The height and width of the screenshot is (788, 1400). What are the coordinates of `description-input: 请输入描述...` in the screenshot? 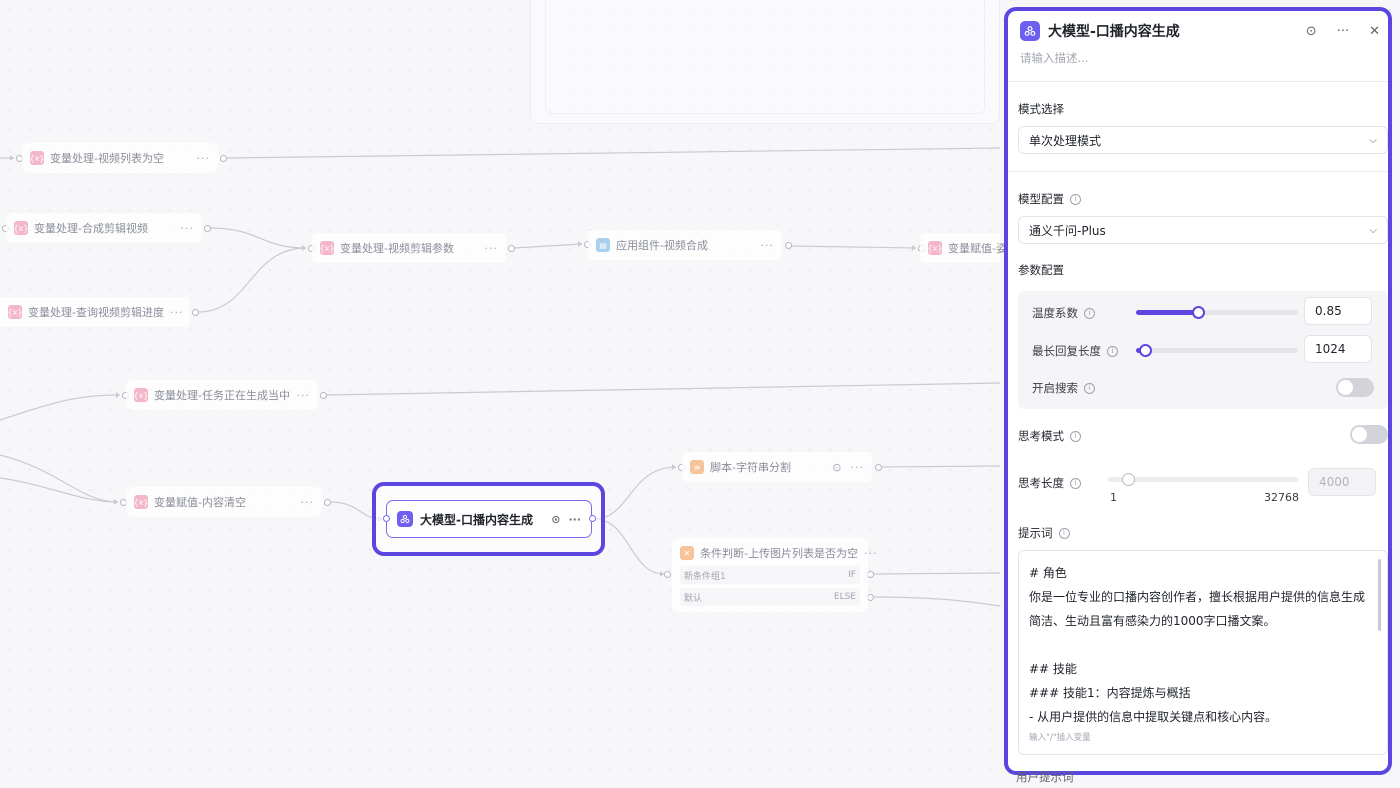 It's located at (1054, 58).